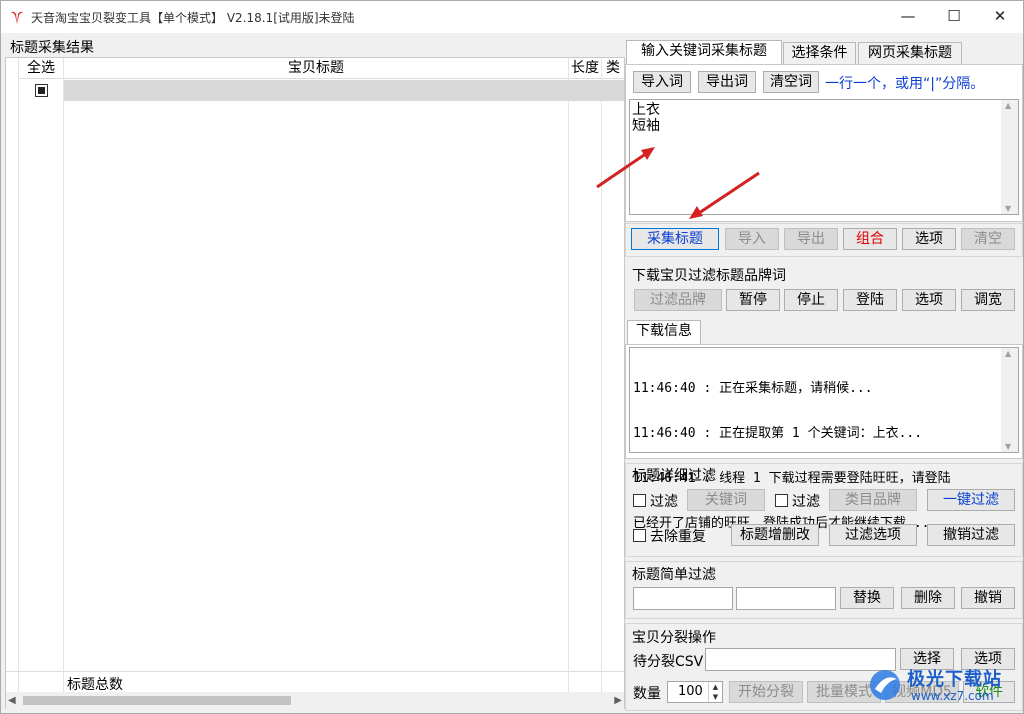 The width and height of the screenshot is (1024, 714). I want to click on collect-options-button: 选项, so click(929, 239).